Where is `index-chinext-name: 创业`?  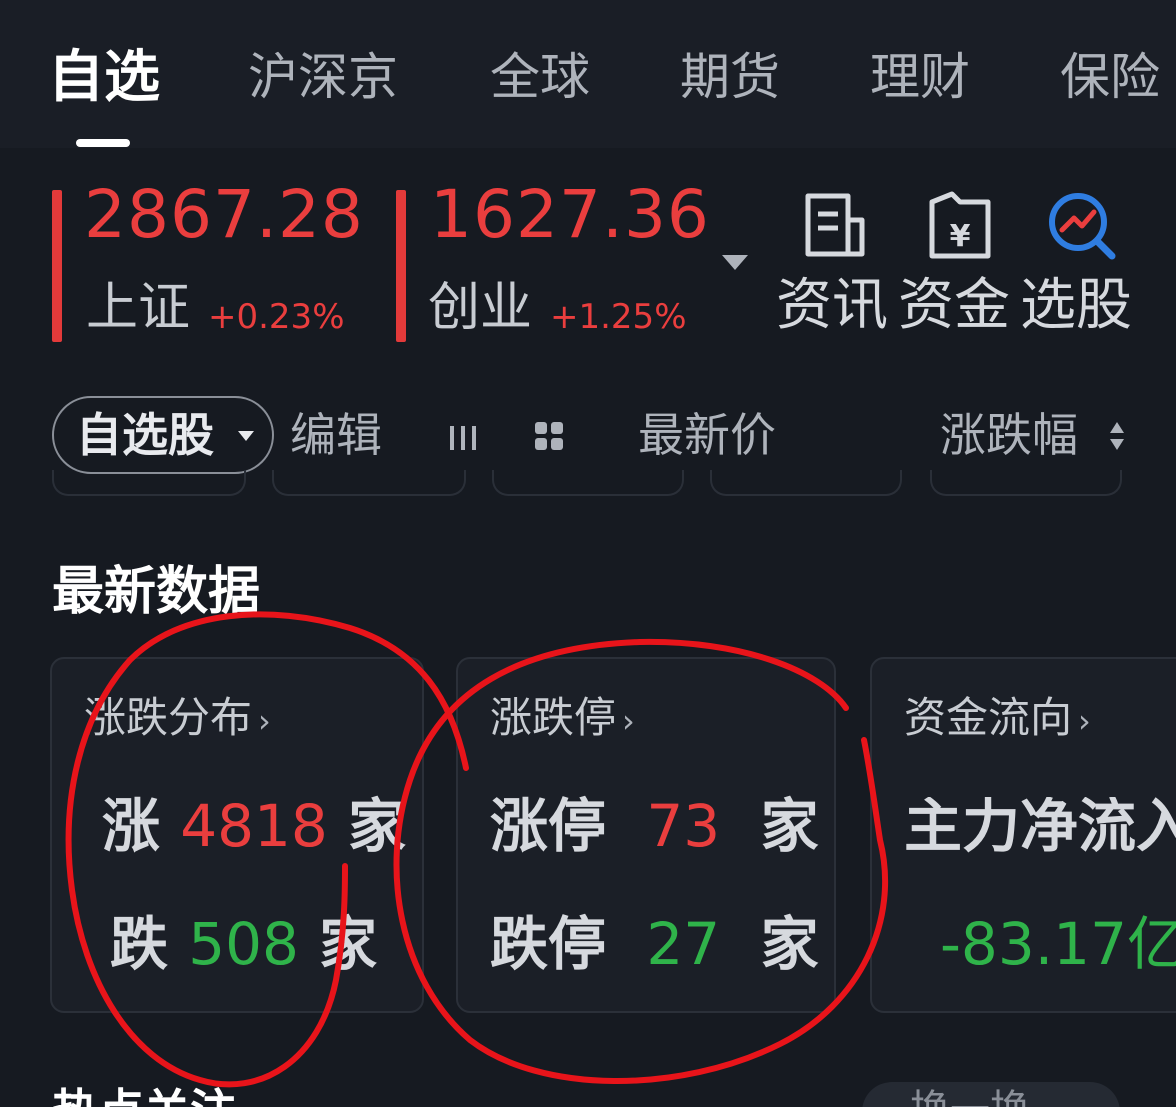
index-chinext-name: 创业 is located at coordinates (480, 308).